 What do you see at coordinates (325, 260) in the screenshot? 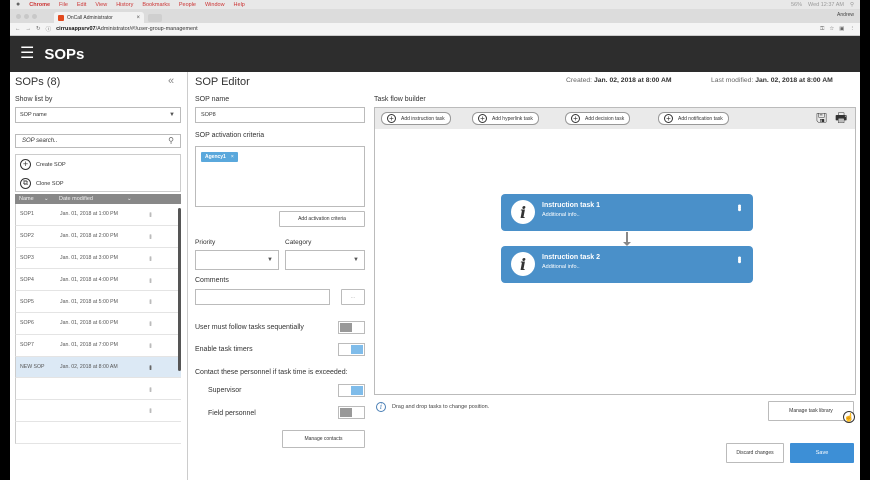
I see `category-select: ▼` at bounding box center [325, 260].